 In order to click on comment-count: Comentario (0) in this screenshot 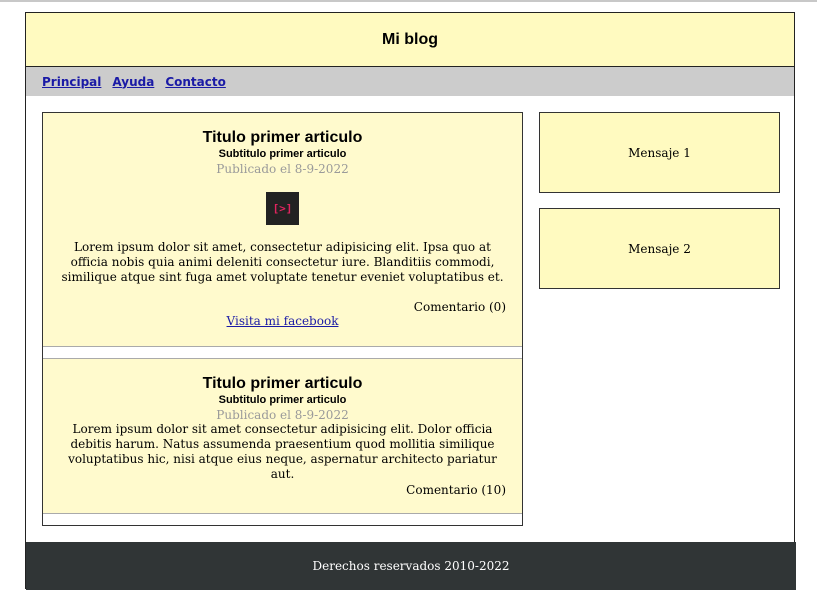, I will do `click(460, 307)`.